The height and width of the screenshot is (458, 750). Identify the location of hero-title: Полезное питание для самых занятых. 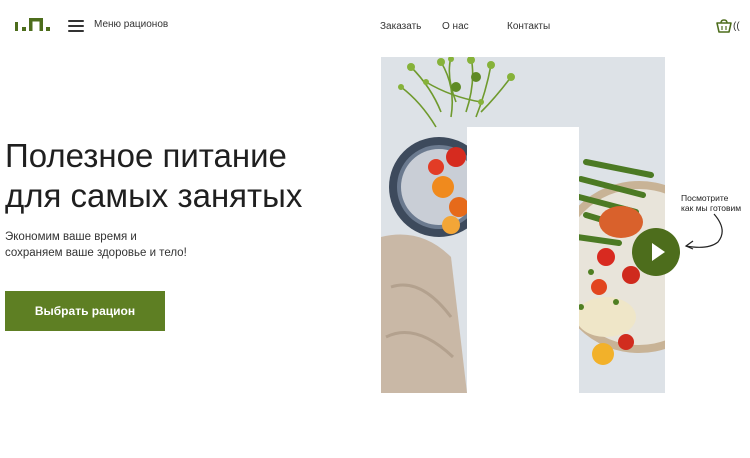
(153, 176).